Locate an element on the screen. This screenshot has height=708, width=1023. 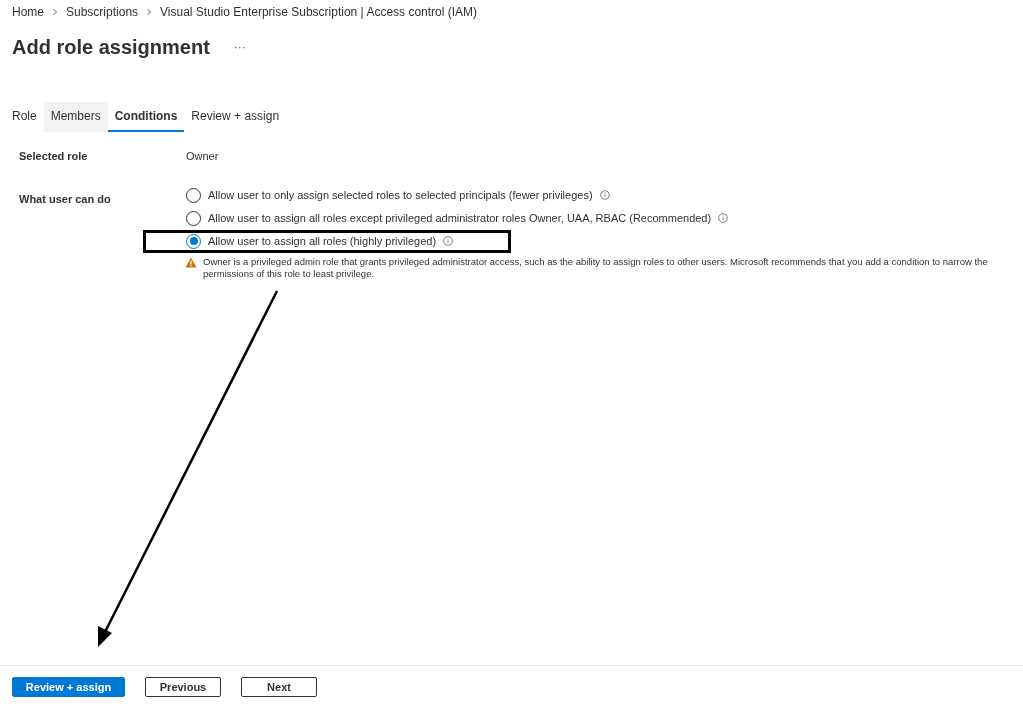
more-button: ··· is located at coordinates (239, 47).